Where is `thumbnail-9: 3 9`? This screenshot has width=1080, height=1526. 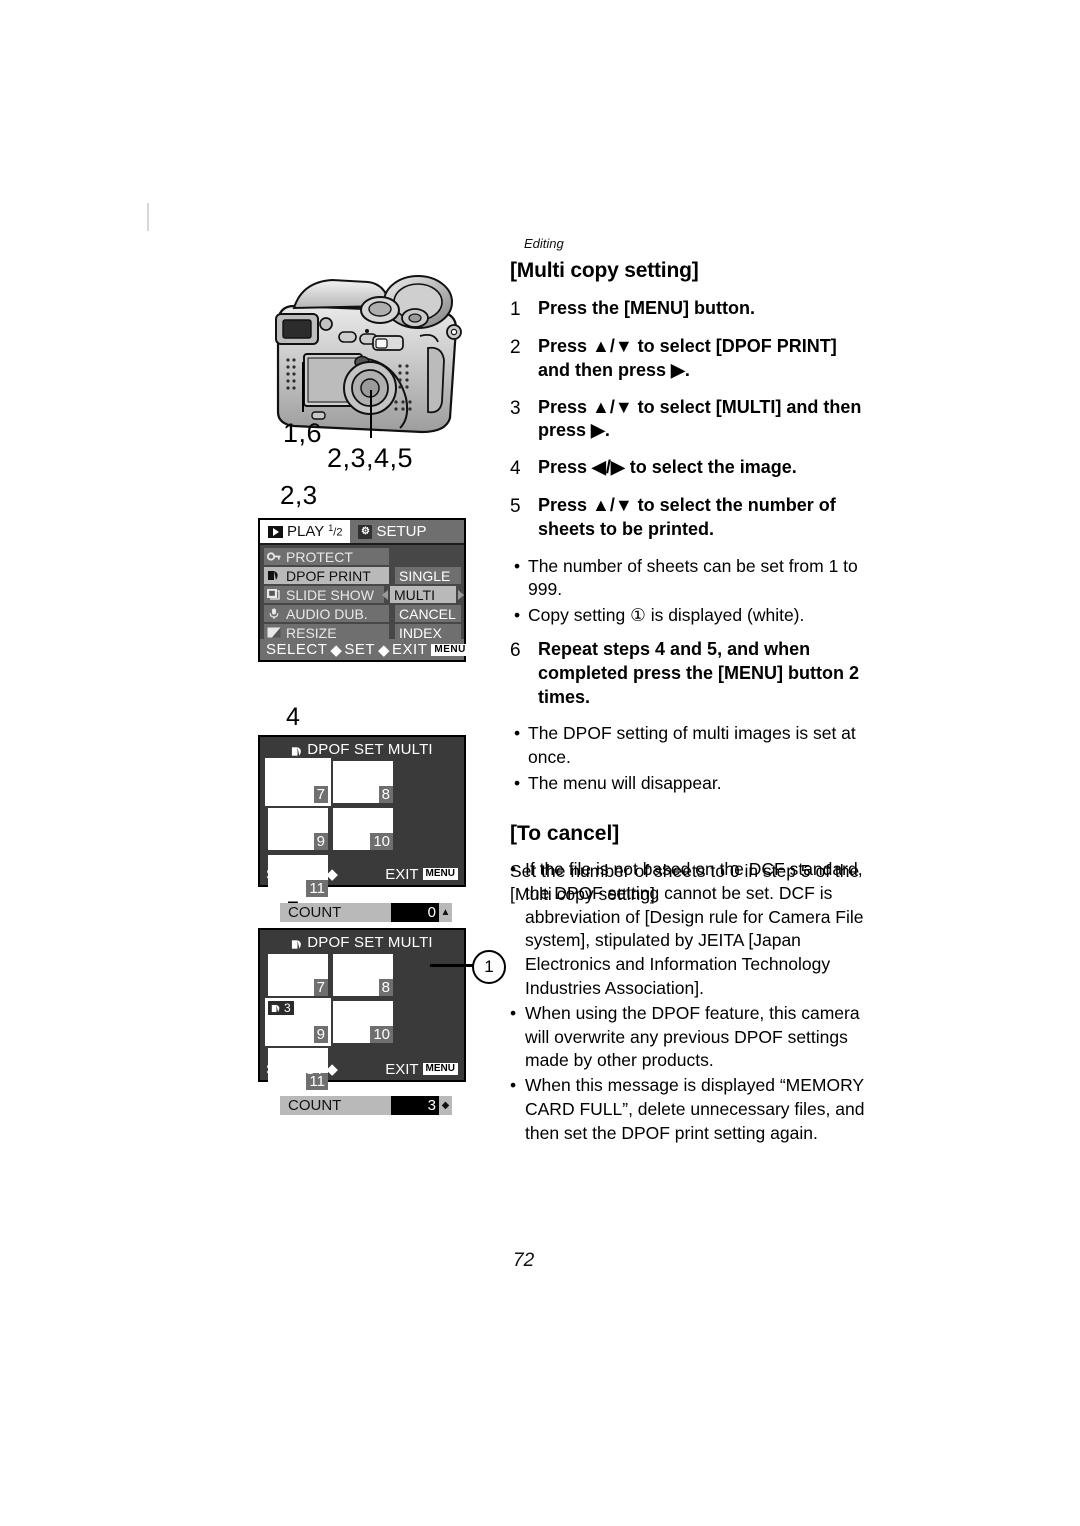
thumbnail-9: 3 9 is located at coordinates (298, 1022).